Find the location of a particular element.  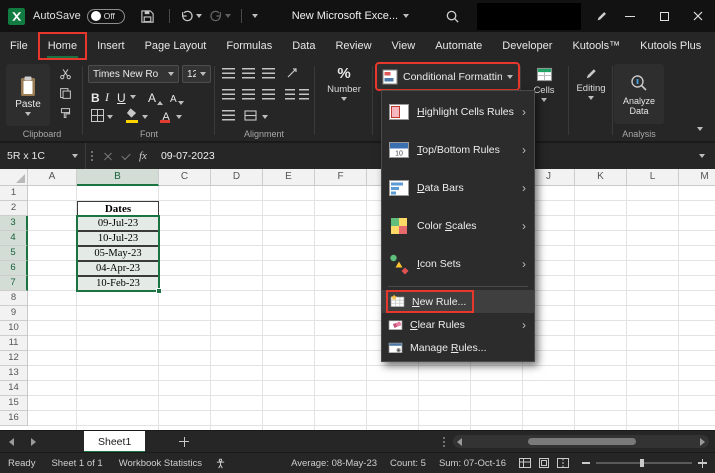

align-left-icon is located at coordinates (228, 94).